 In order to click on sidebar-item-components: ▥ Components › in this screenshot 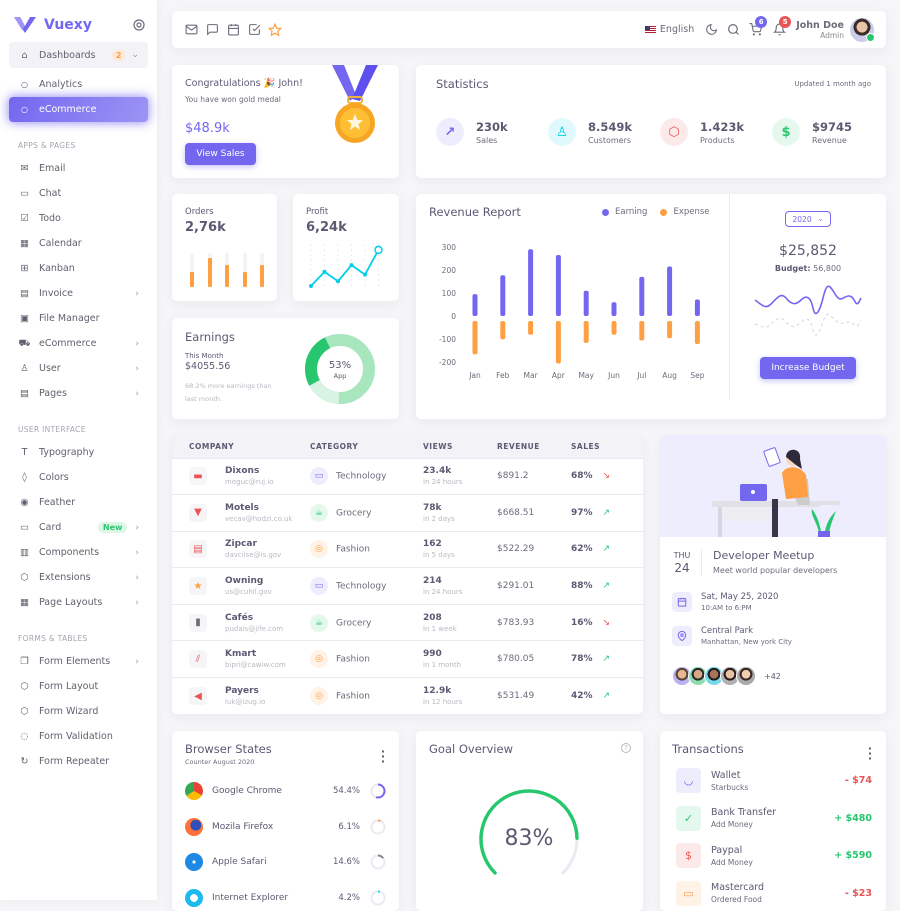, I will do `click(78, 552)`.